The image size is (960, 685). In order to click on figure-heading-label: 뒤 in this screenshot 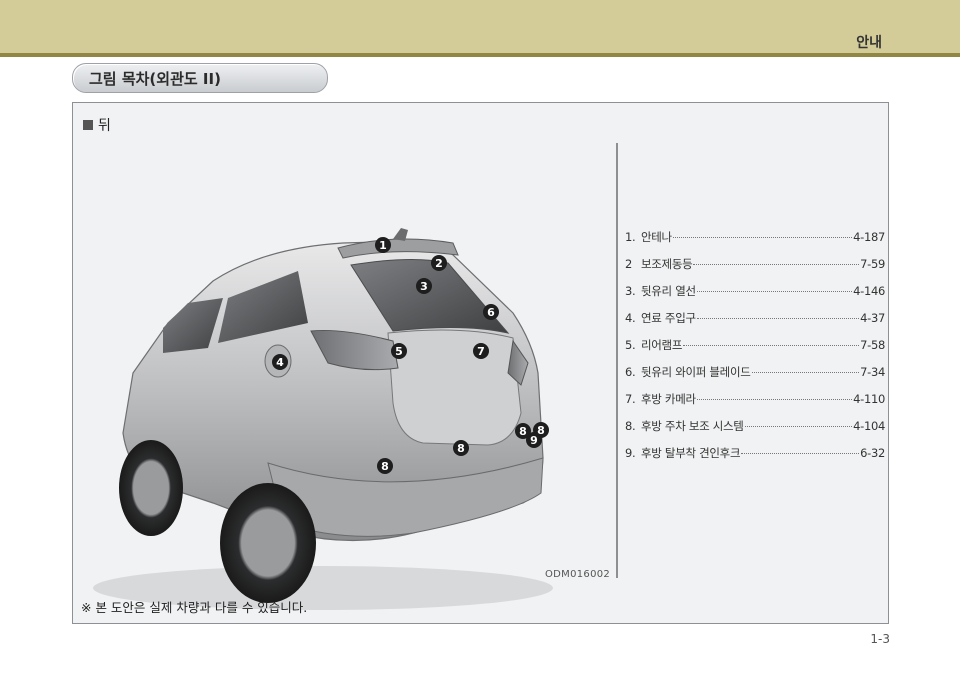, I will do `click(104, 126)`.